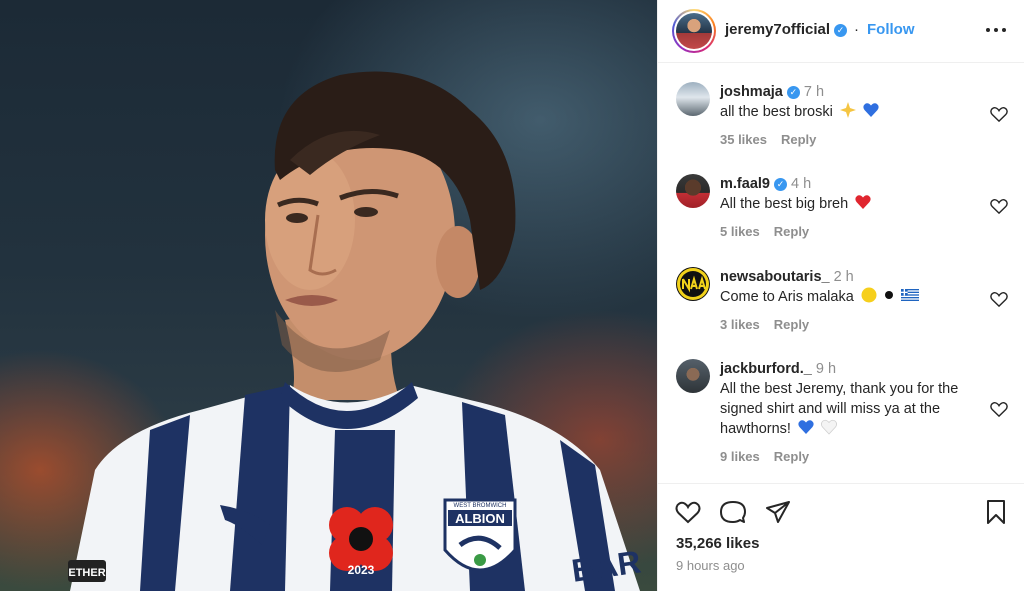  What do you see at coordinates (909, 295) in the screenshot?
I see `greece-flag-emoji` at bounding box center [909, 295].